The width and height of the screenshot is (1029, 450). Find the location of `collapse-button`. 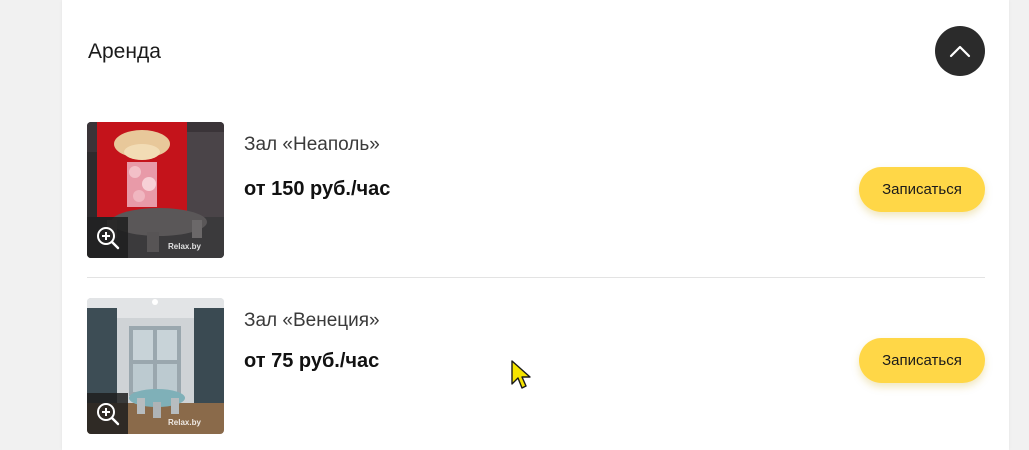

collapse-button is located at coordinates (960, 51).